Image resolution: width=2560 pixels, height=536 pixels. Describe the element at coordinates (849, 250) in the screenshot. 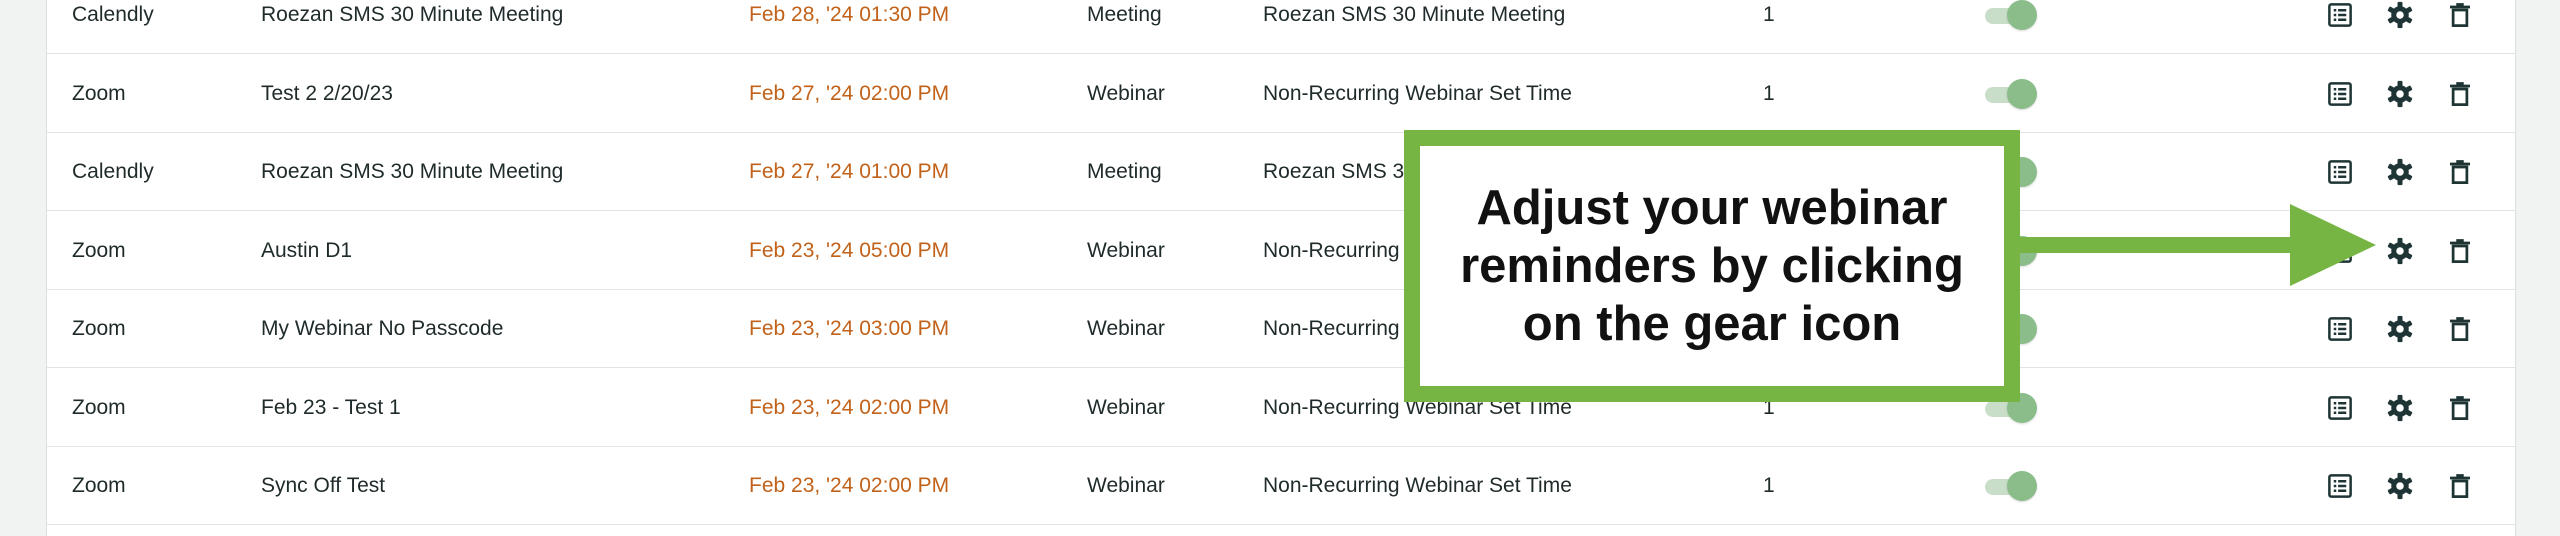

I see `date-cell: Feb 23, '24 05:00 PM` at that location.